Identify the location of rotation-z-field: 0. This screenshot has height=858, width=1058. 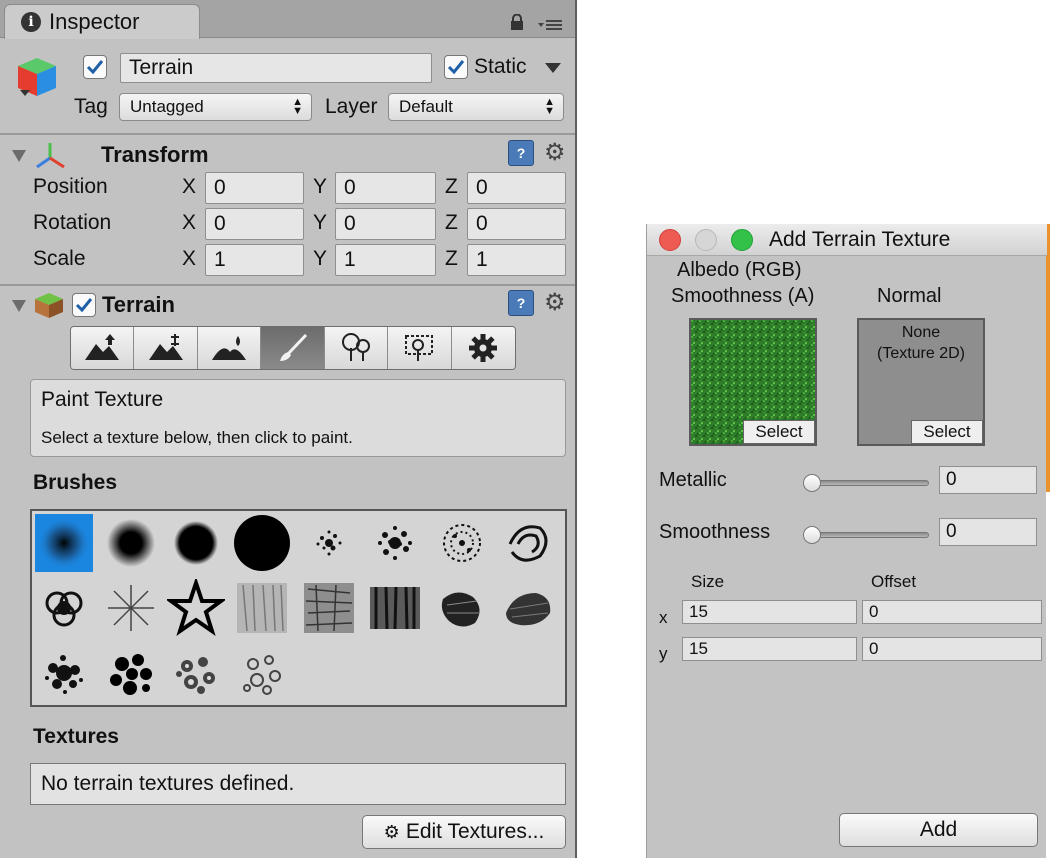
(516, 224).